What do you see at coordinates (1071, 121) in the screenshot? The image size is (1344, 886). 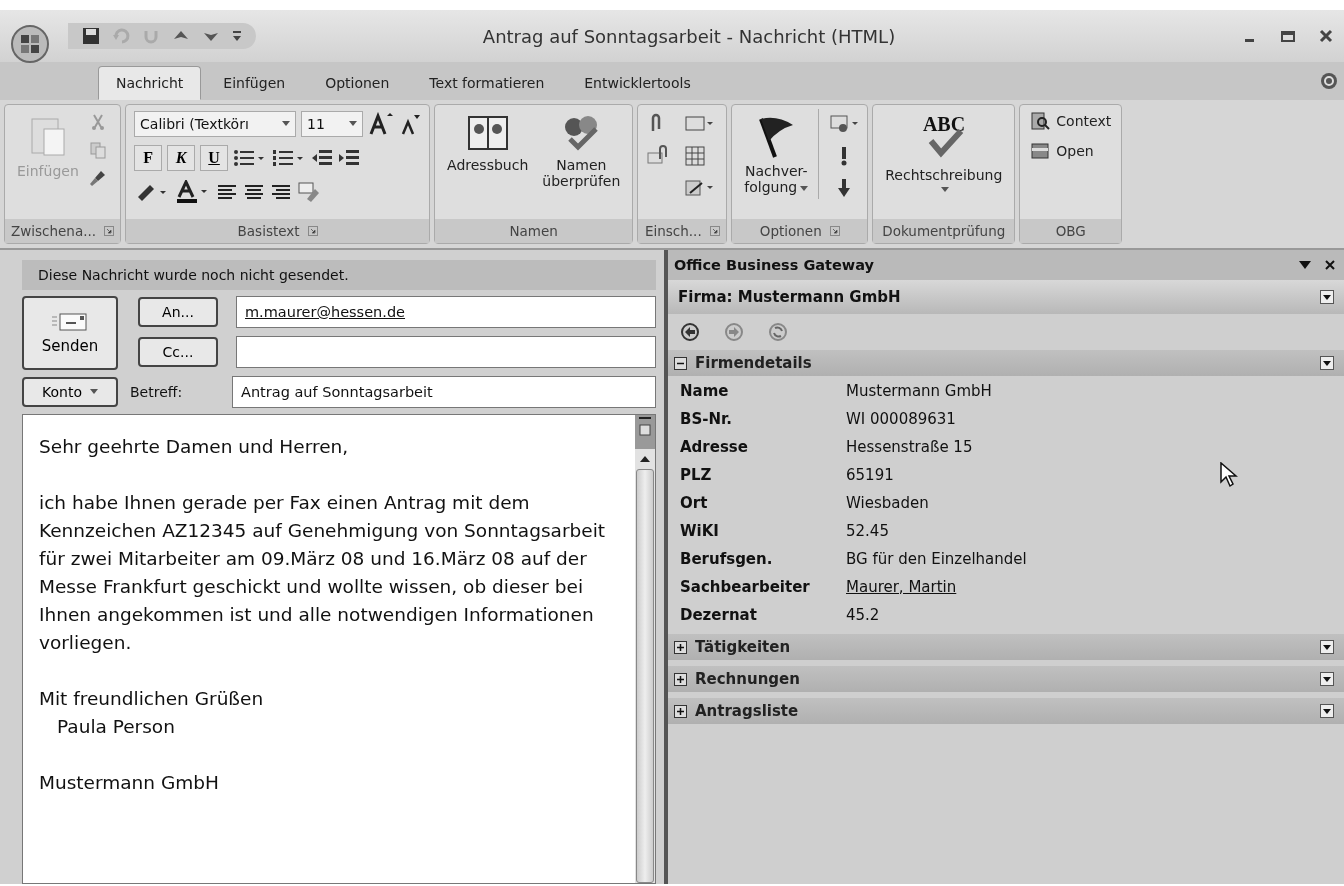 I see `context-button: Context` at bounding box center [1071, 121].